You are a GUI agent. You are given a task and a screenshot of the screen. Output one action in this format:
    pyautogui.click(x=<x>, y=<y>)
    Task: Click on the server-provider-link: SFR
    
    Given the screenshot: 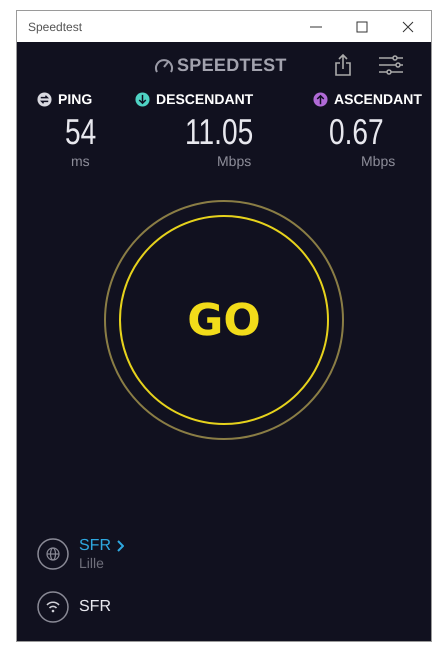 What is the action you would take?
    pyautogui.click(x=101, y=546)
    